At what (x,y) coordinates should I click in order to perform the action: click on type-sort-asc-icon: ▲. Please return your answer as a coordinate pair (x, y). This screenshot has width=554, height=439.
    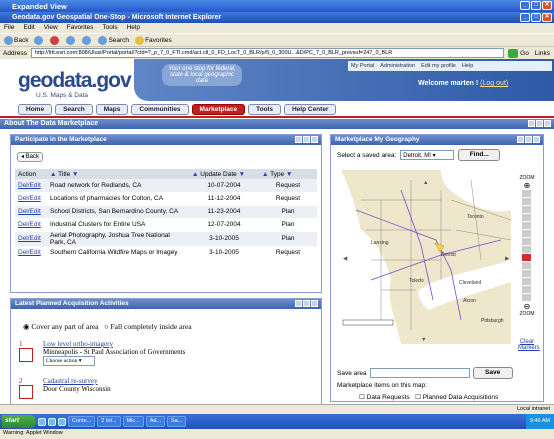
    Looking at the image, I should click on (265, 174).